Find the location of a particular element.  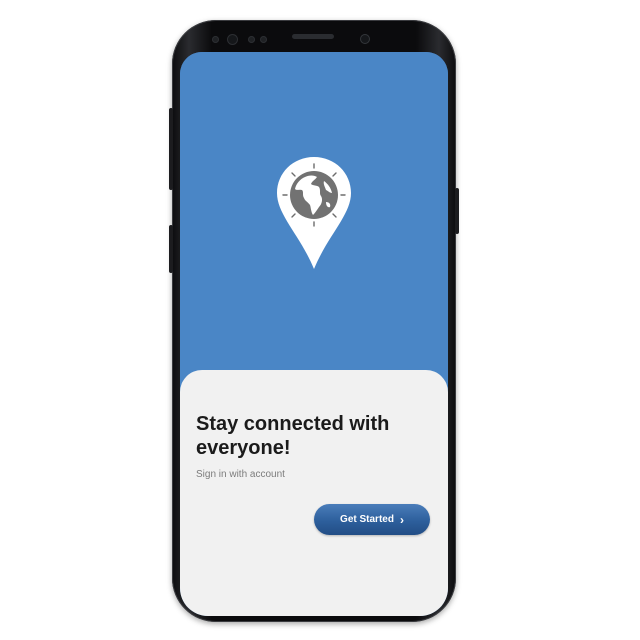

iris-scanner is located at coordinates (232, 39).